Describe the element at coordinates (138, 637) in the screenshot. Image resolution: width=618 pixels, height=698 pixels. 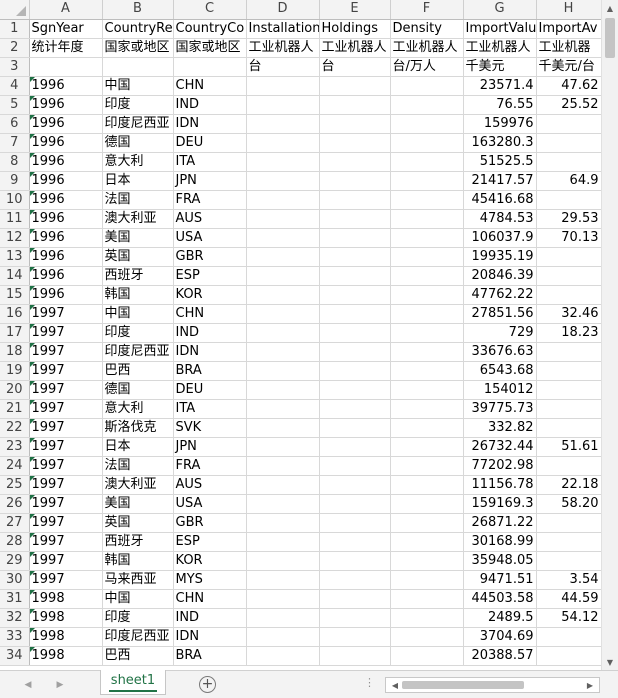
I see `cell-b: 印度尼西亚` at that location.